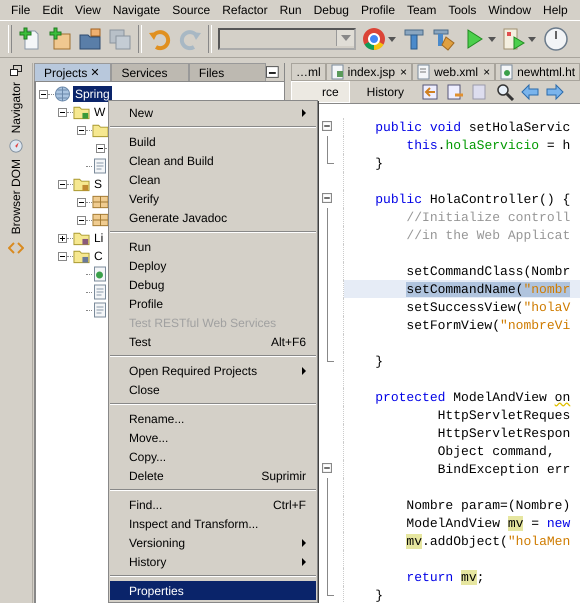  I want to click on menu-item: Source, so click(191, 10).